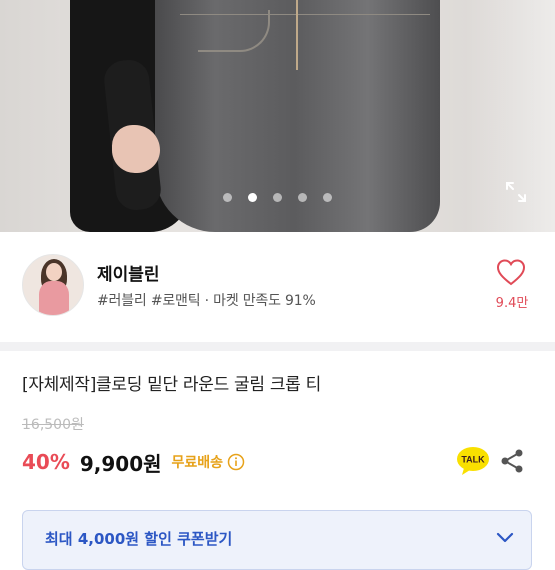  Describe the element at coordinates (512, 461) in the screenshot. I see `share-icon` at that location.